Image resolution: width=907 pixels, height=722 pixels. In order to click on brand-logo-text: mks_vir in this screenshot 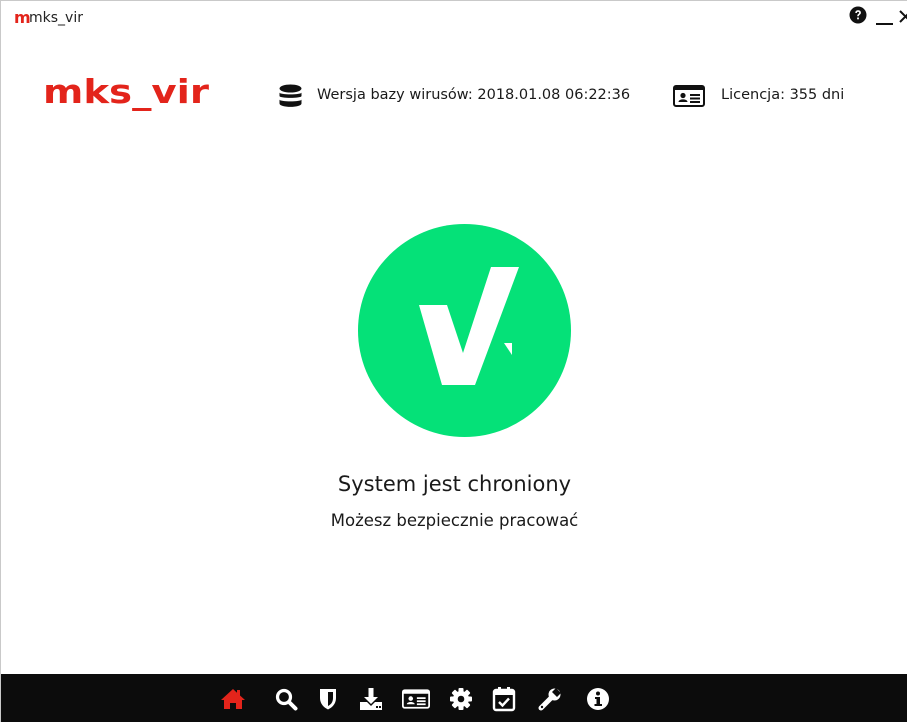, I will do `click(126, 93)`.